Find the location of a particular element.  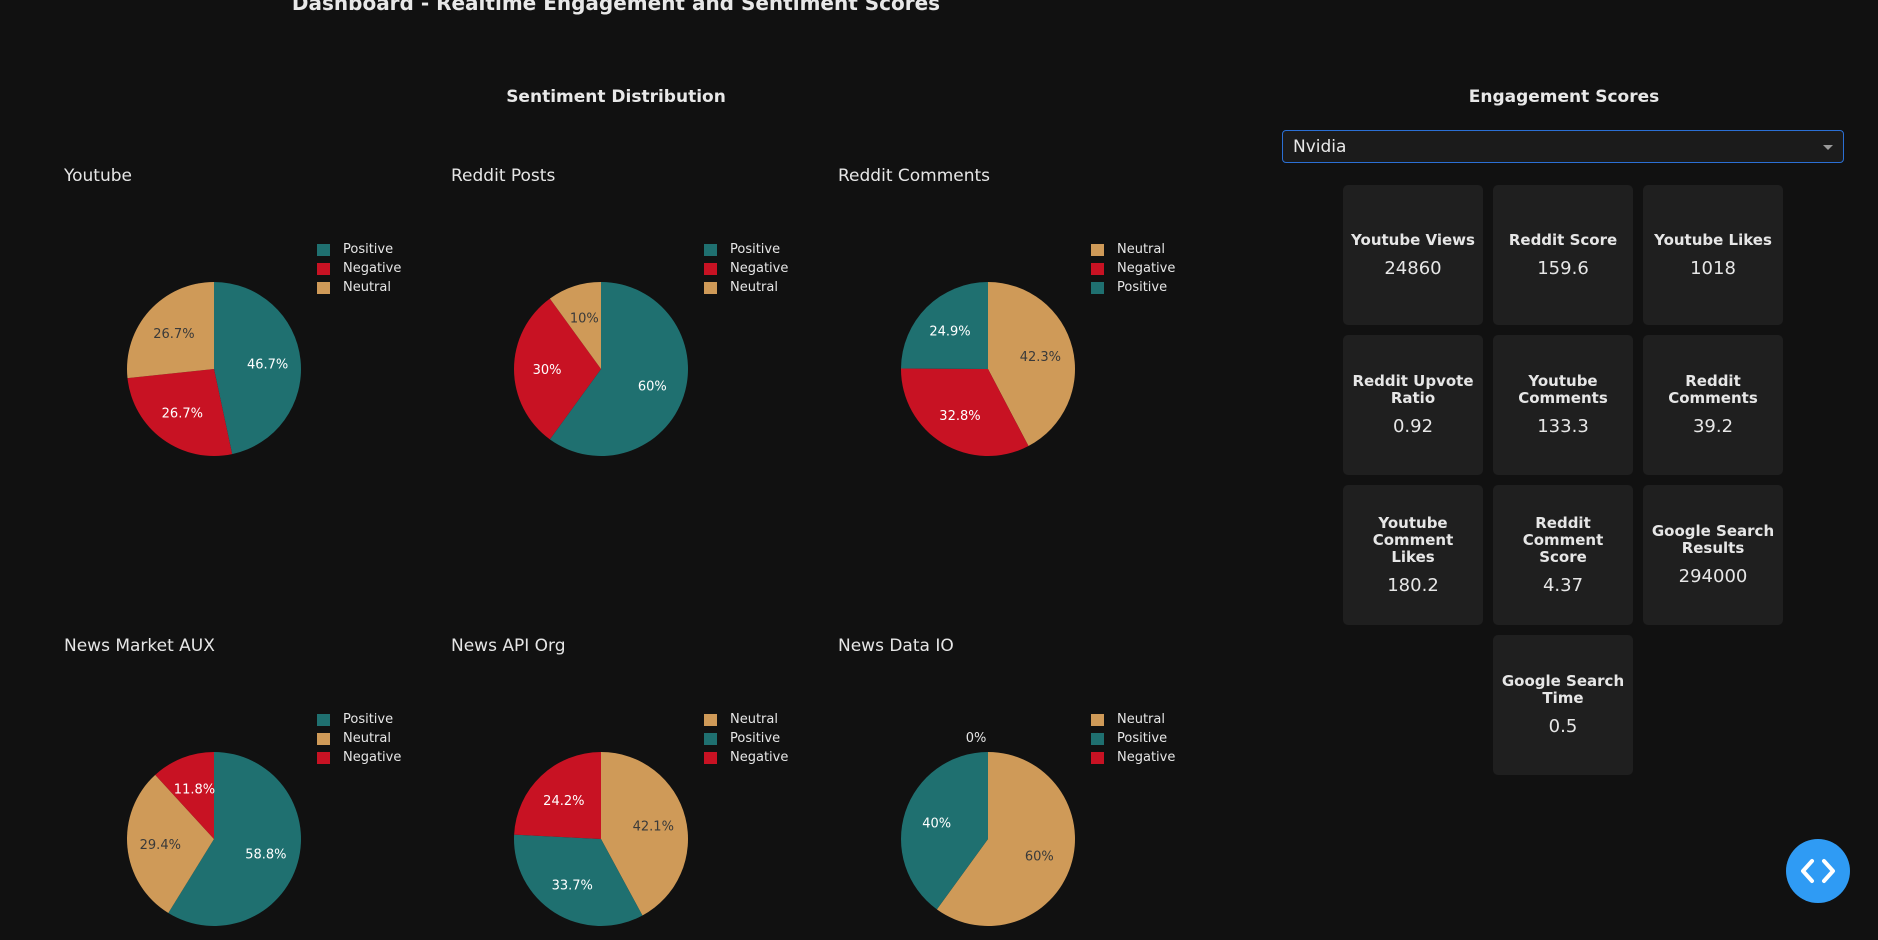

metric-label: Youtube Comments is located at coordinates (1563, 389).